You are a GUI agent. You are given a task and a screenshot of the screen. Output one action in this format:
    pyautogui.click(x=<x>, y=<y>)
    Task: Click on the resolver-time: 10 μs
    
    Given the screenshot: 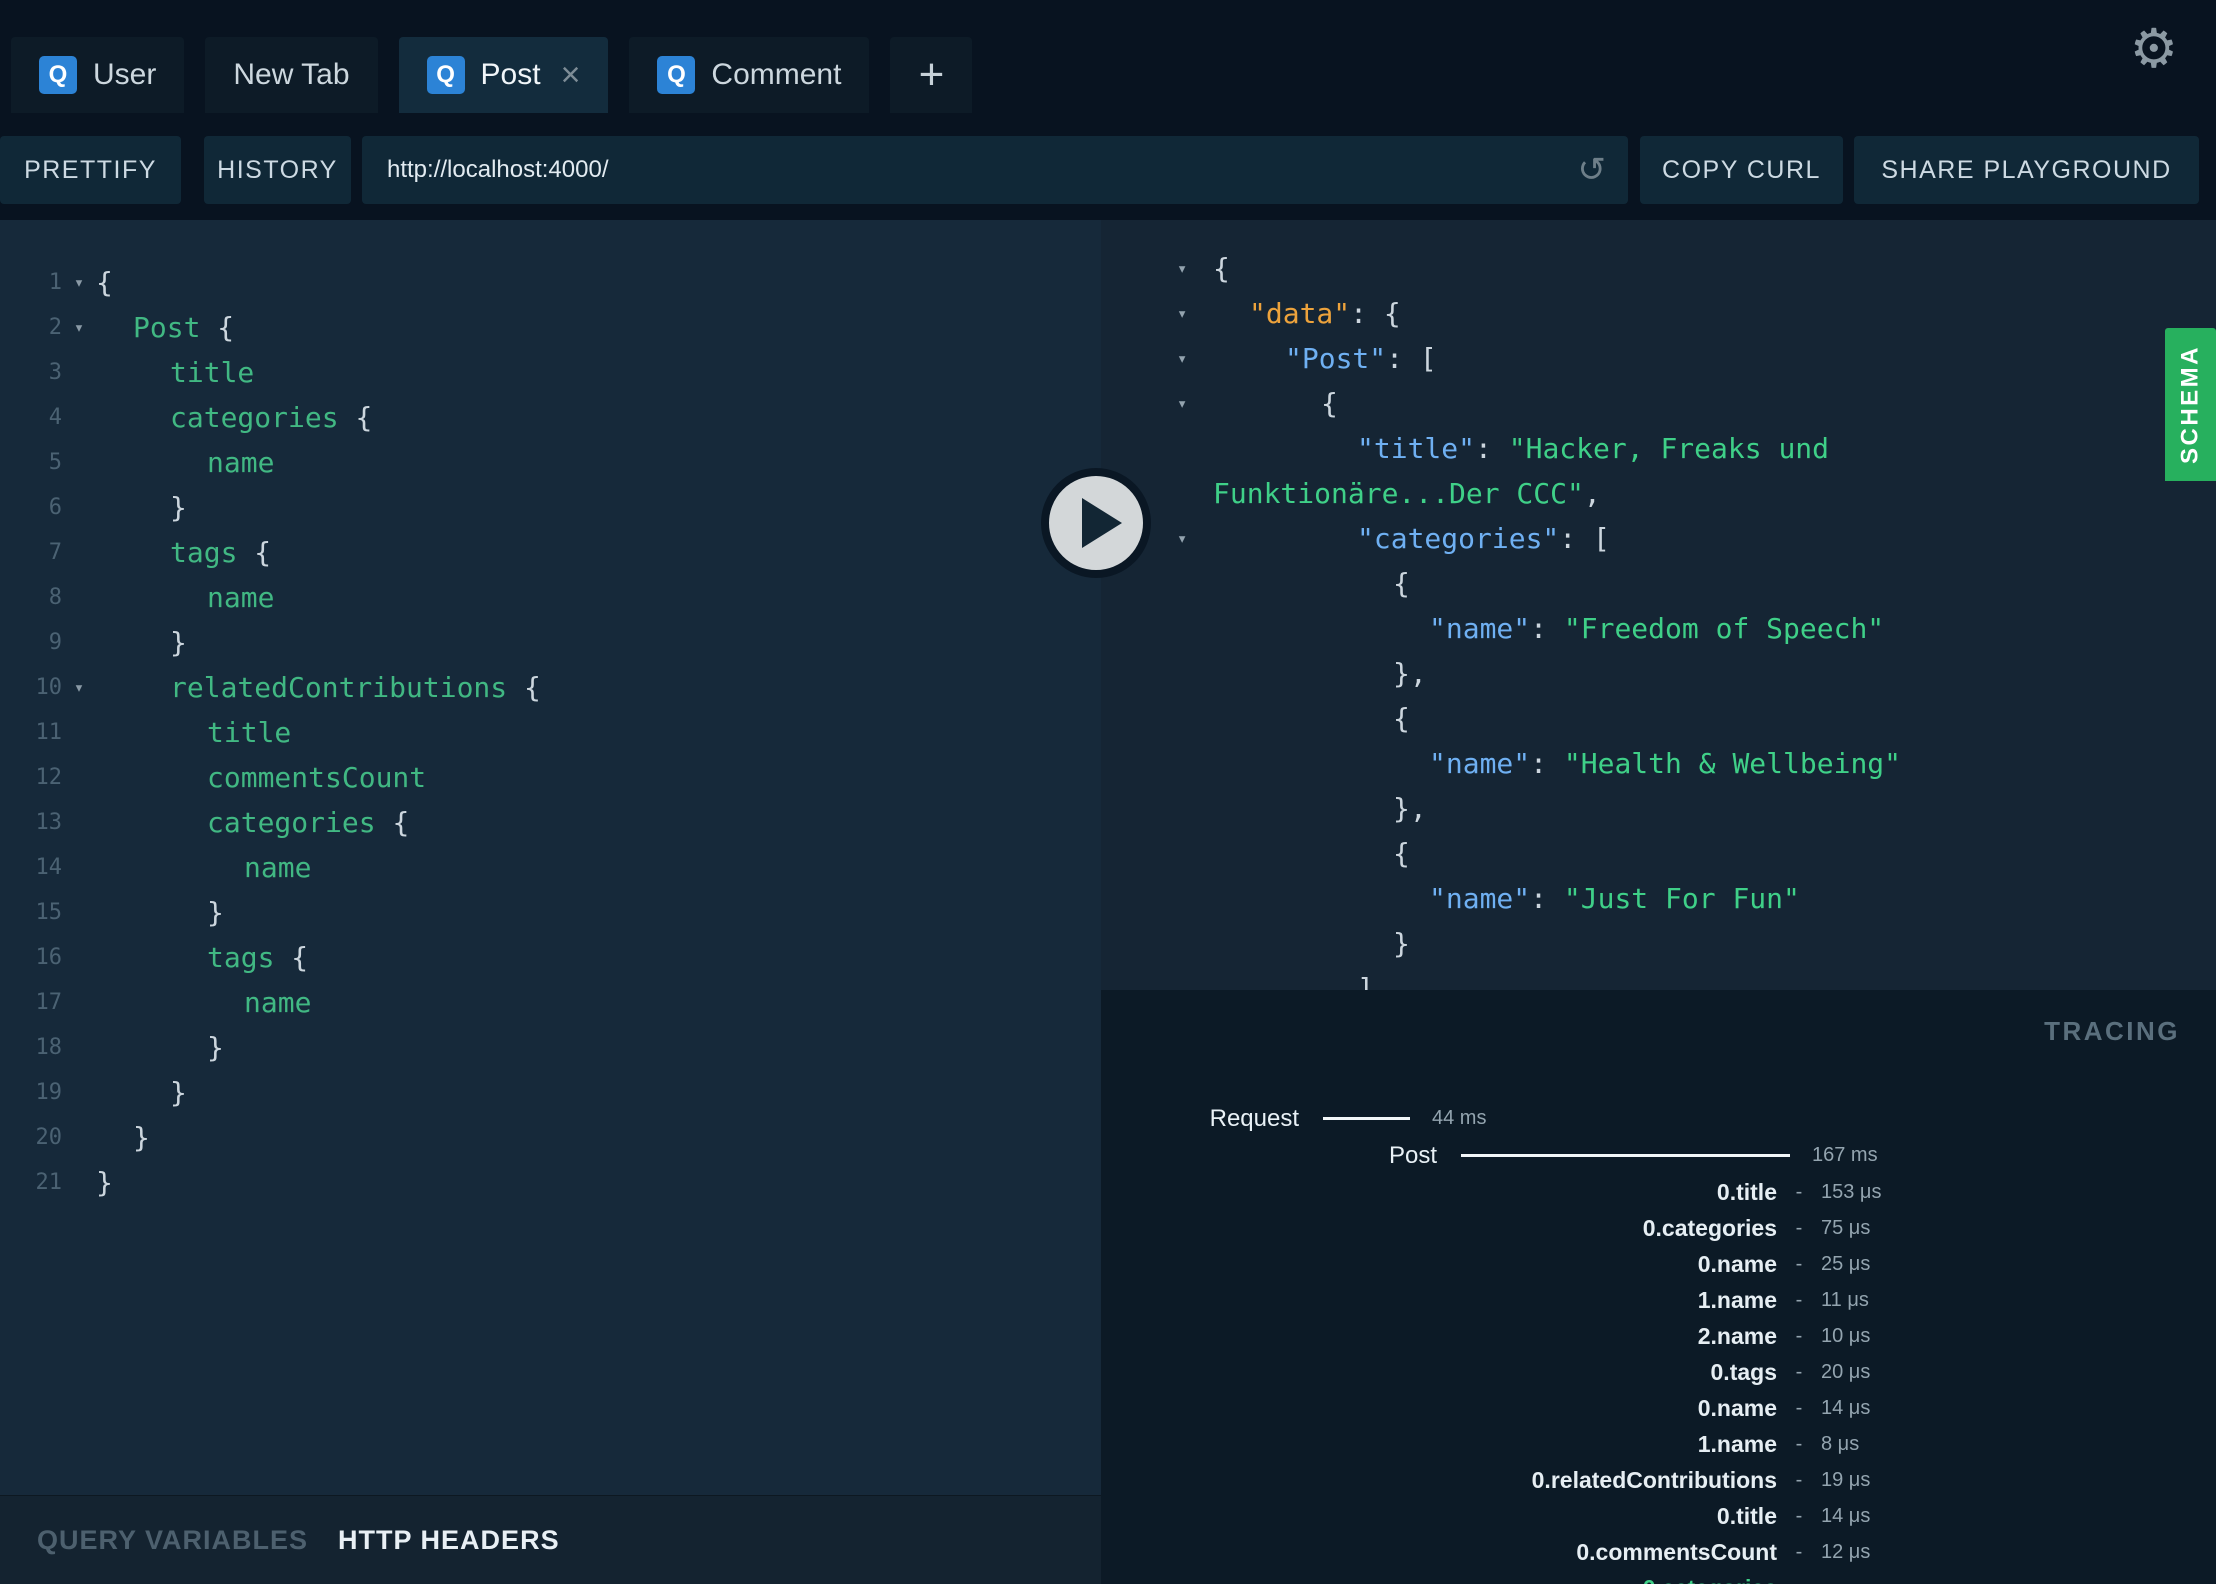 What is the action you would take?
    pyautogui.click(x=1846, y=1335)
    